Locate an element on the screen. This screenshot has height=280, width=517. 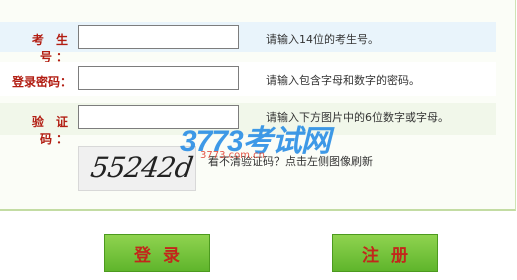
password-label: 登录密码： is located at coordinates (41, 82).